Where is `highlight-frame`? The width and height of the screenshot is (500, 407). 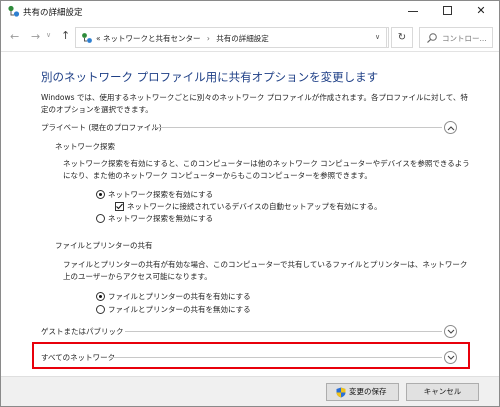 highlight-frame is located at coordinates (251, 355).